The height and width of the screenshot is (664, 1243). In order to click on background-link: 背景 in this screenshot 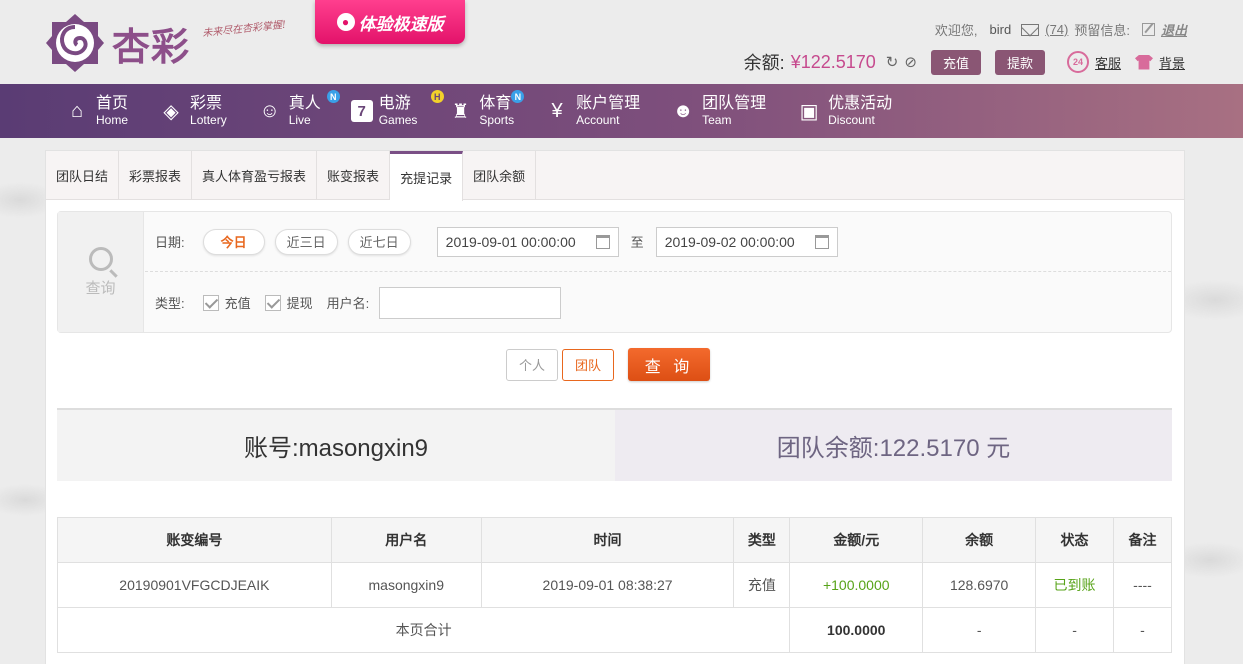, I will do `click(1172, 62)`.